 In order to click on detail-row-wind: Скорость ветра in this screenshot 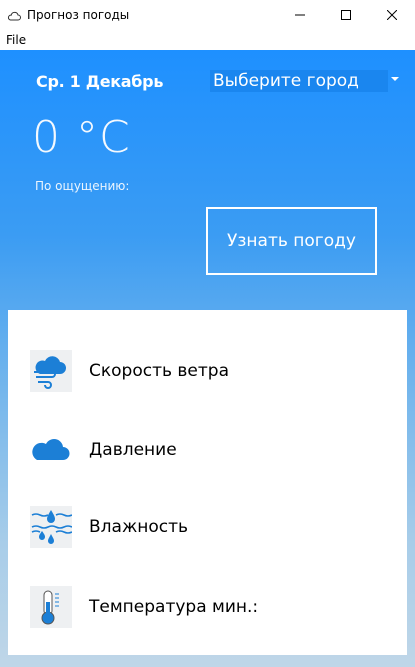, I will do `click(210, 372)`.